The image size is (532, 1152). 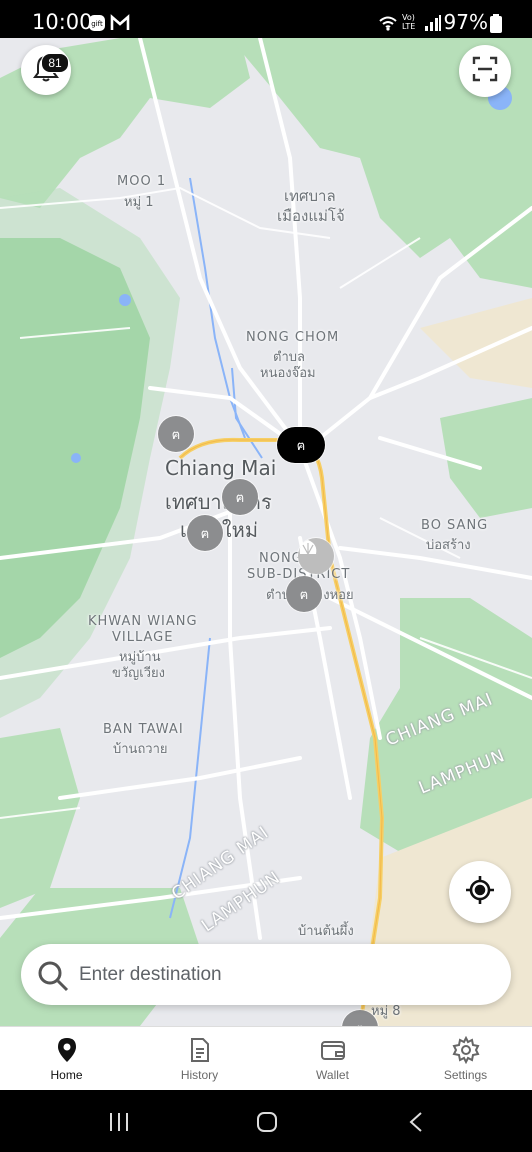 What do you see at coordinates (53, 976) in the screenshot?
I see `search-icon` at bounding box center [53, 976].